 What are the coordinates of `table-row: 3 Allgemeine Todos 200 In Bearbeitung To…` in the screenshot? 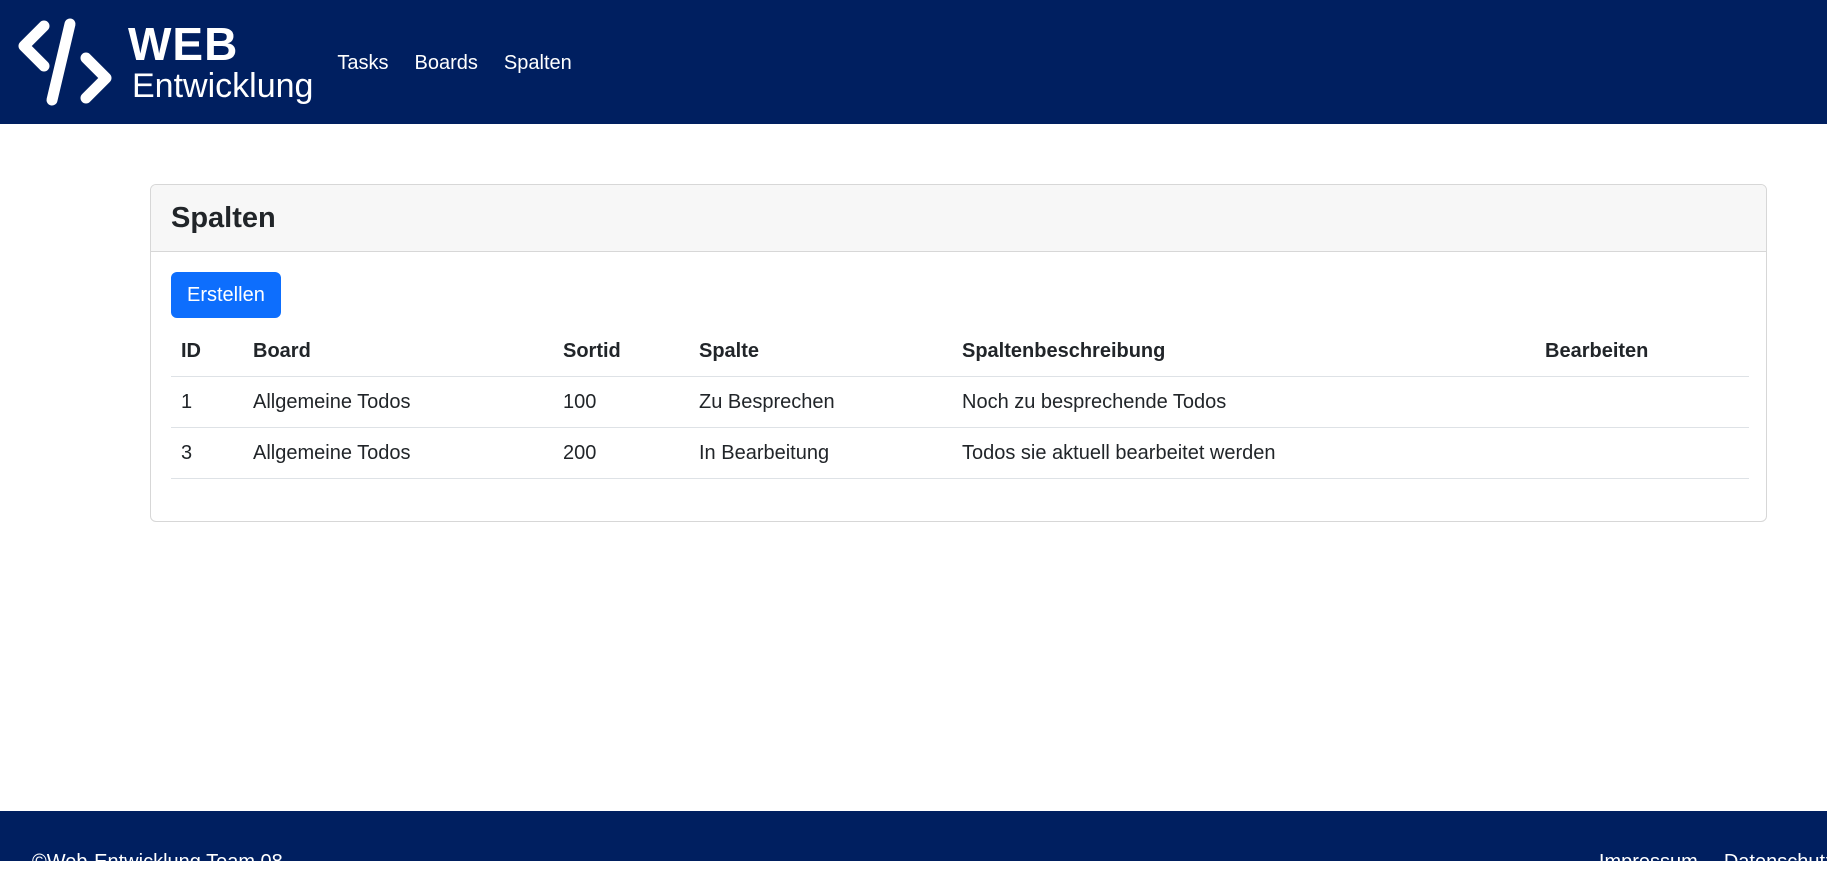 It's located at (960, 453).